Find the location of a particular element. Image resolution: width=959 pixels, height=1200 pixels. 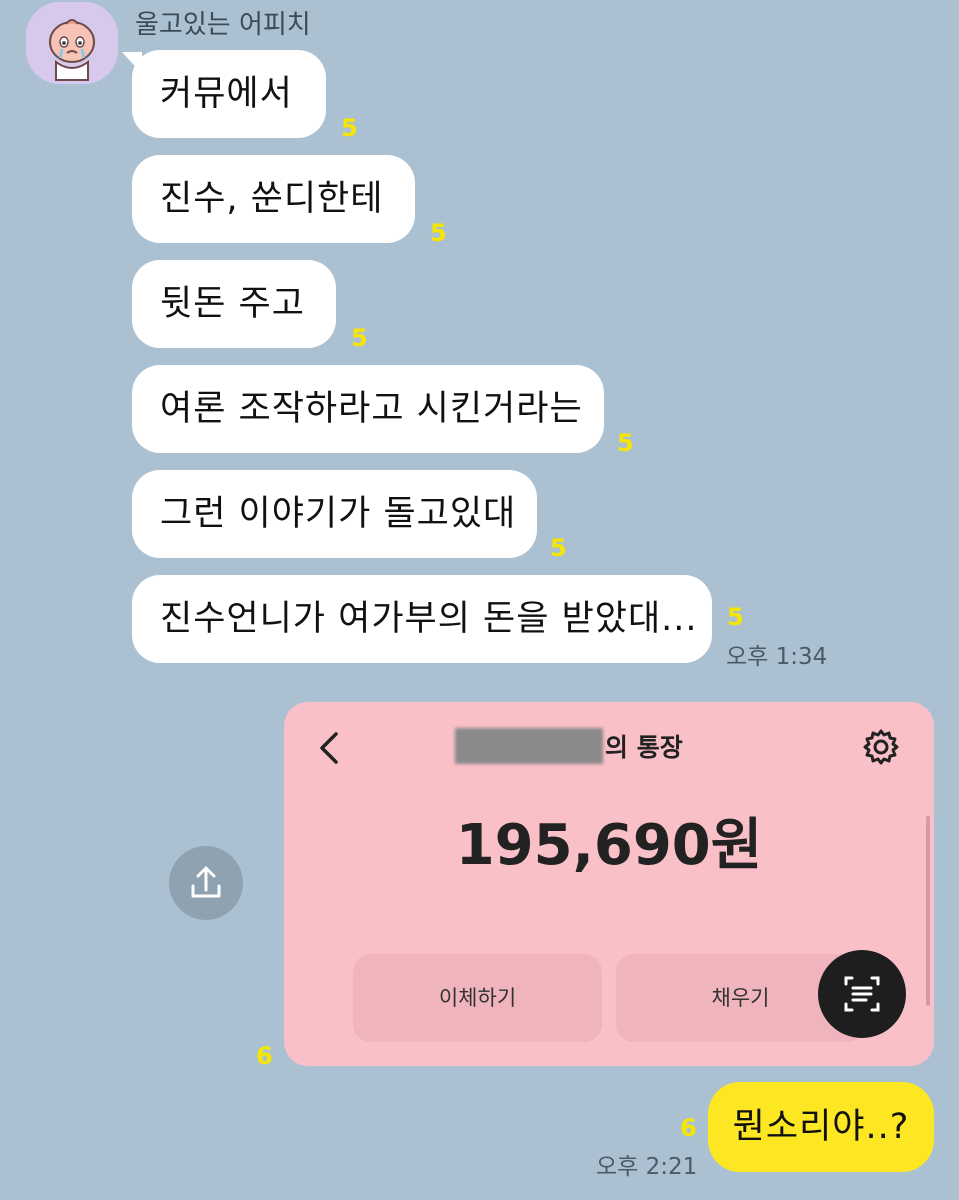

share-button is located at coordinates (206, 883).